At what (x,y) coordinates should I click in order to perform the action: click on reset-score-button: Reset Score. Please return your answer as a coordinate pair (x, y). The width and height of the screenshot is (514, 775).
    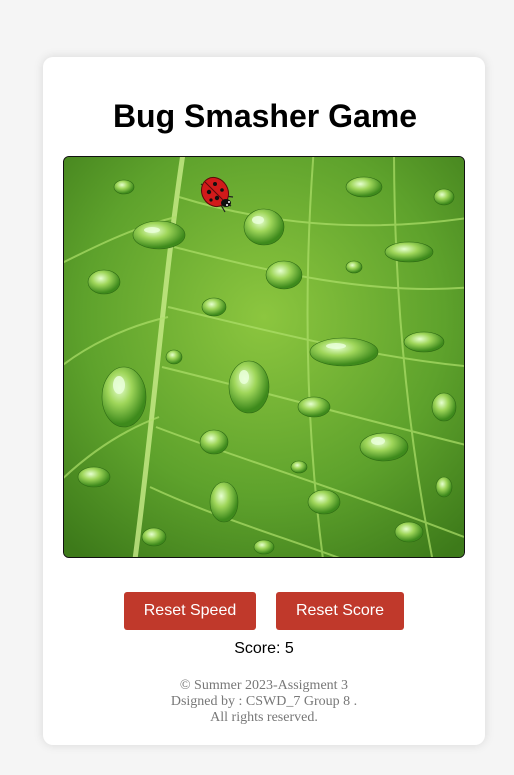
    Looking at the image, I should click on (340, 611).